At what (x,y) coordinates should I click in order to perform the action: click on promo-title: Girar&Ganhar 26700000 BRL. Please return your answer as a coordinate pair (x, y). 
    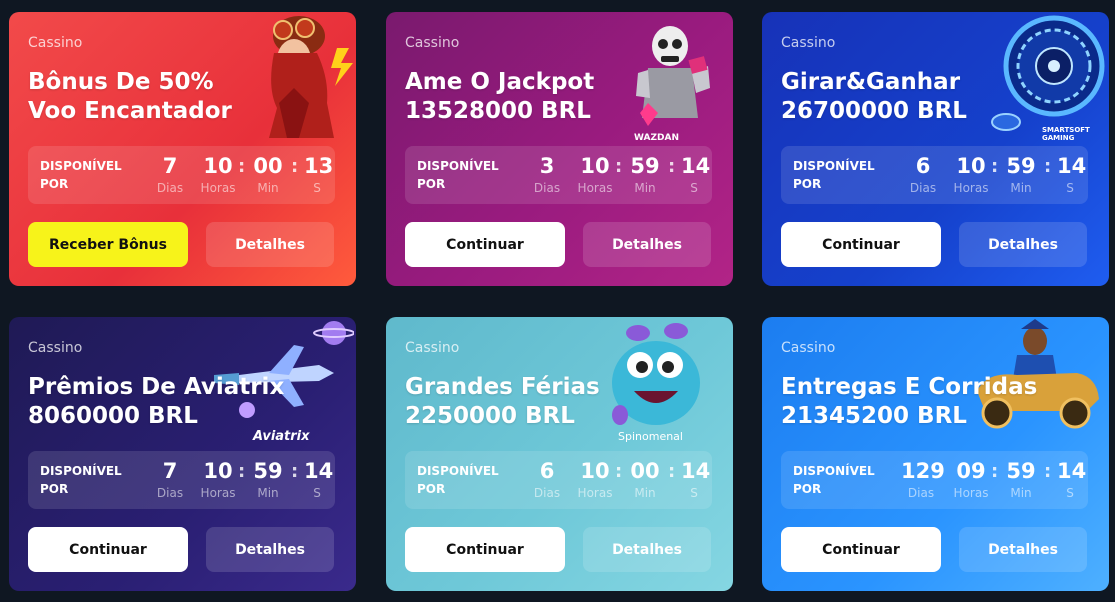
    Looking at the image, I should click on (911, 97).